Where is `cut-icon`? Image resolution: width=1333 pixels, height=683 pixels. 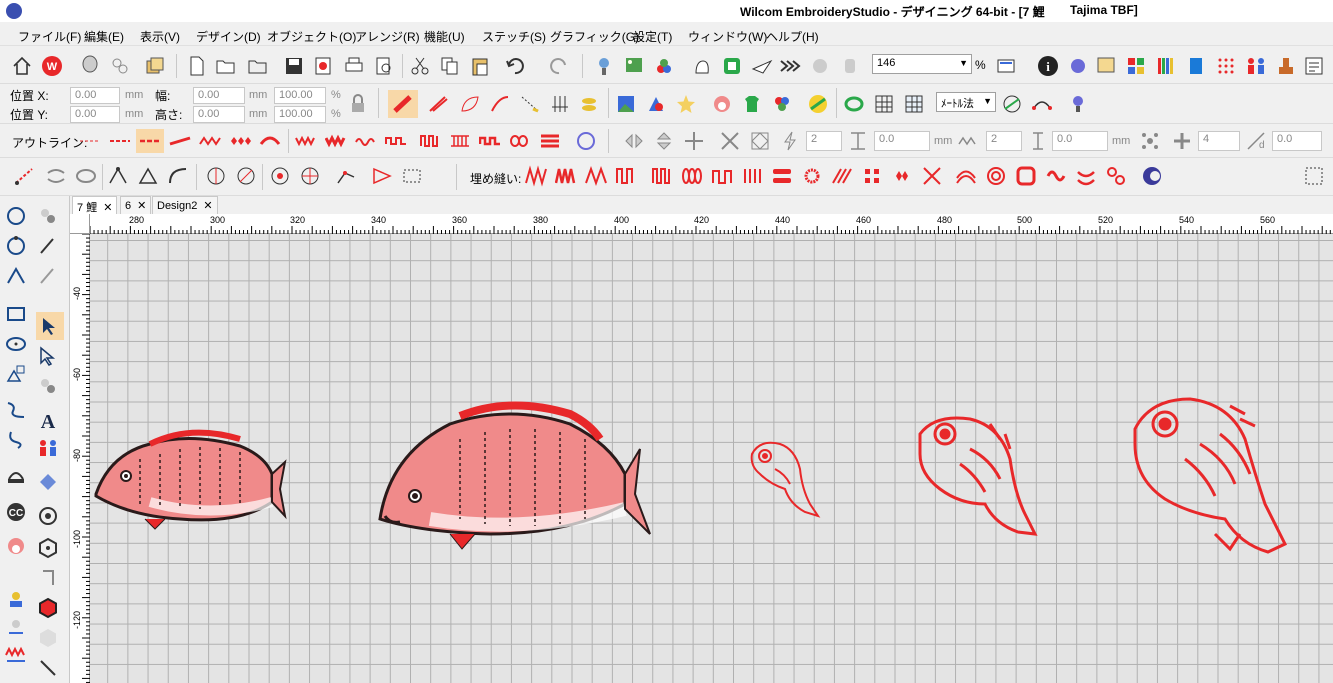 cut-icon is located at coordinates (420, 66).